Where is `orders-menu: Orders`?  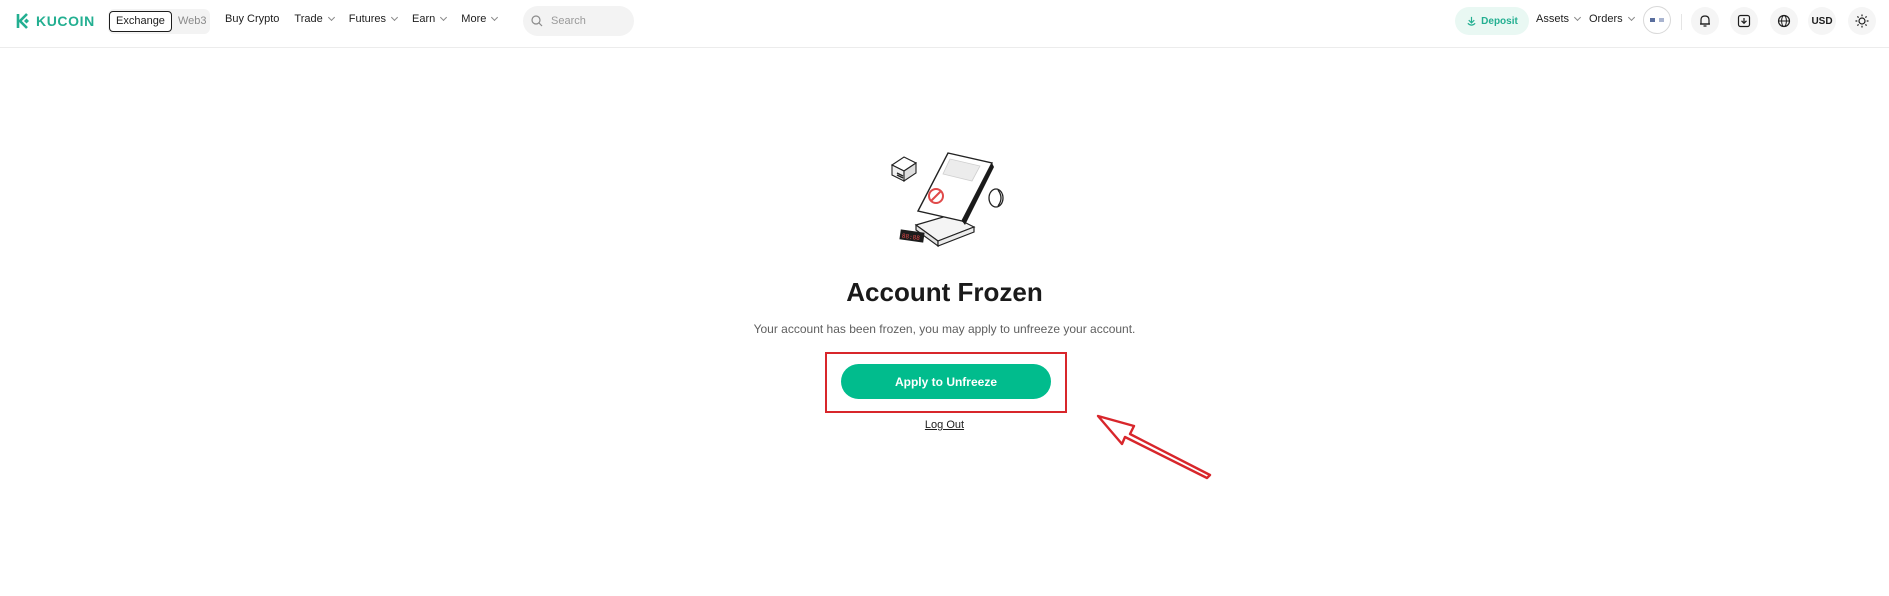 orders-menu: Orders is located at coordinates (1612, 19).